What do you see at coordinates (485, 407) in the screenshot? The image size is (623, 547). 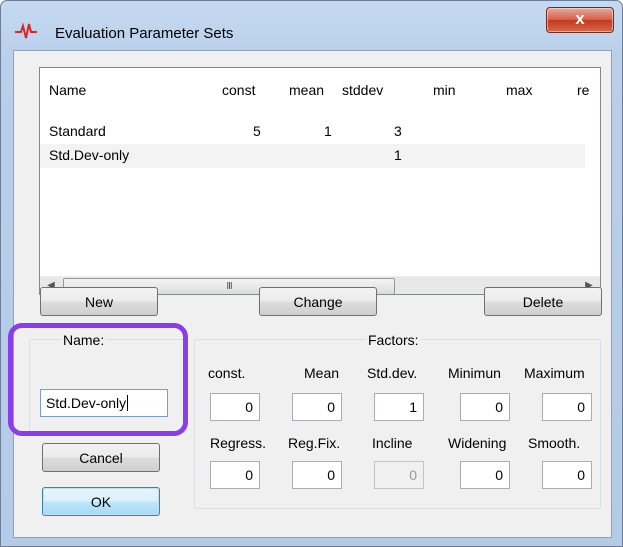 I see `minimum-field: 0` at bounding box center [485, 407].